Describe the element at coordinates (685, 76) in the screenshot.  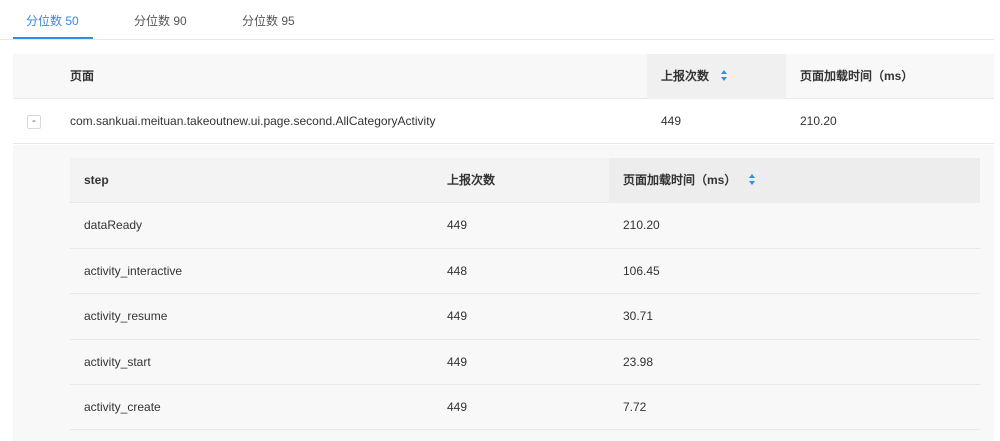
I see `column-header-count-label: 上报次数` at that location.